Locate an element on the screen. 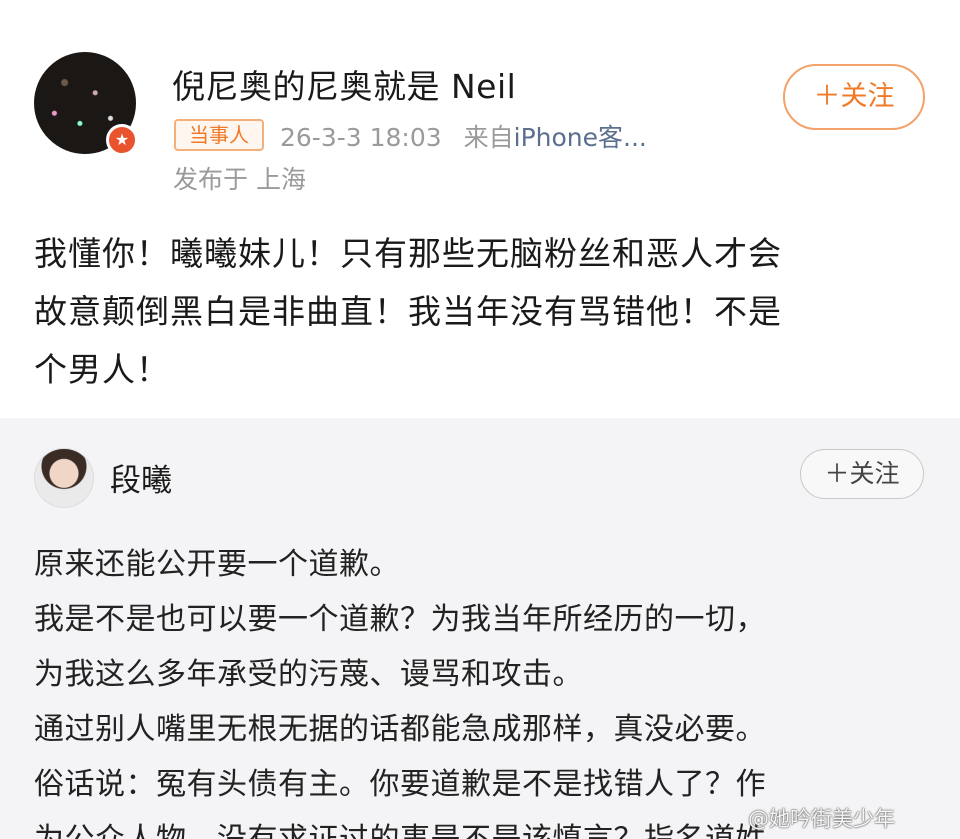  post-location: 发布于 上海 is located at coordinates (239, 179).